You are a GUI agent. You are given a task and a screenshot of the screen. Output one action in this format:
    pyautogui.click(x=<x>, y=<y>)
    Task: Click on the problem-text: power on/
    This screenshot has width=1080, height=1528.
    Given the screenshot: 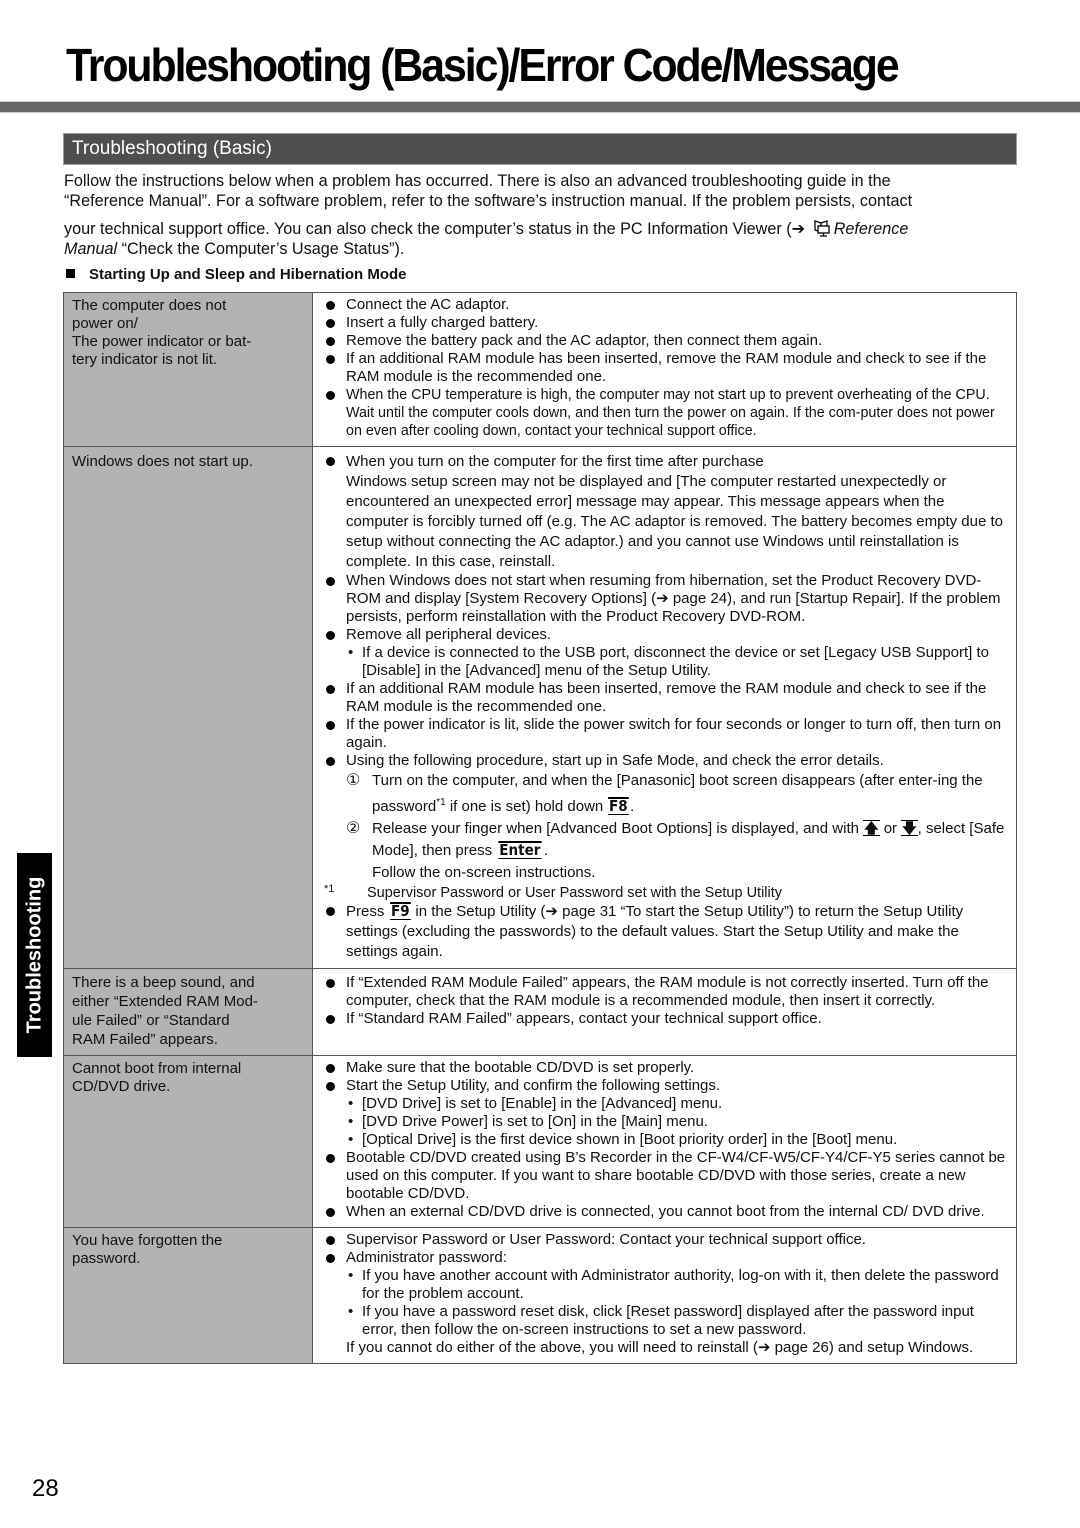 What is the action you would take?
    pyautogui.click(x=105, y=323)
    